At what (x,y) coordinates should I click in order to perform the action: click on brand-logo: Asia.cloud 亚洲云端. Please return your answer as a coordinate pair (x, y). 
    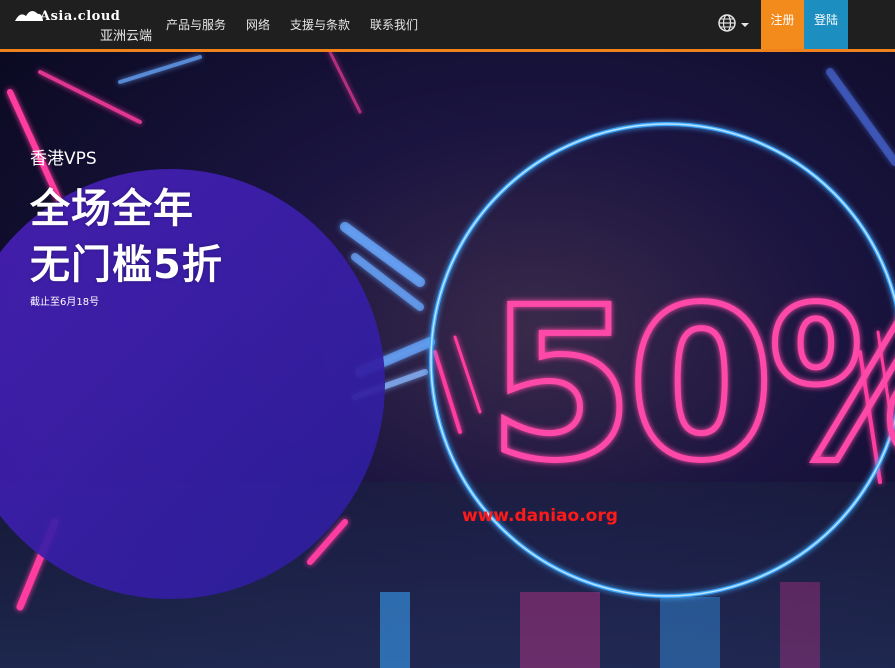
    Looking at the image, I should click on (83, 25).